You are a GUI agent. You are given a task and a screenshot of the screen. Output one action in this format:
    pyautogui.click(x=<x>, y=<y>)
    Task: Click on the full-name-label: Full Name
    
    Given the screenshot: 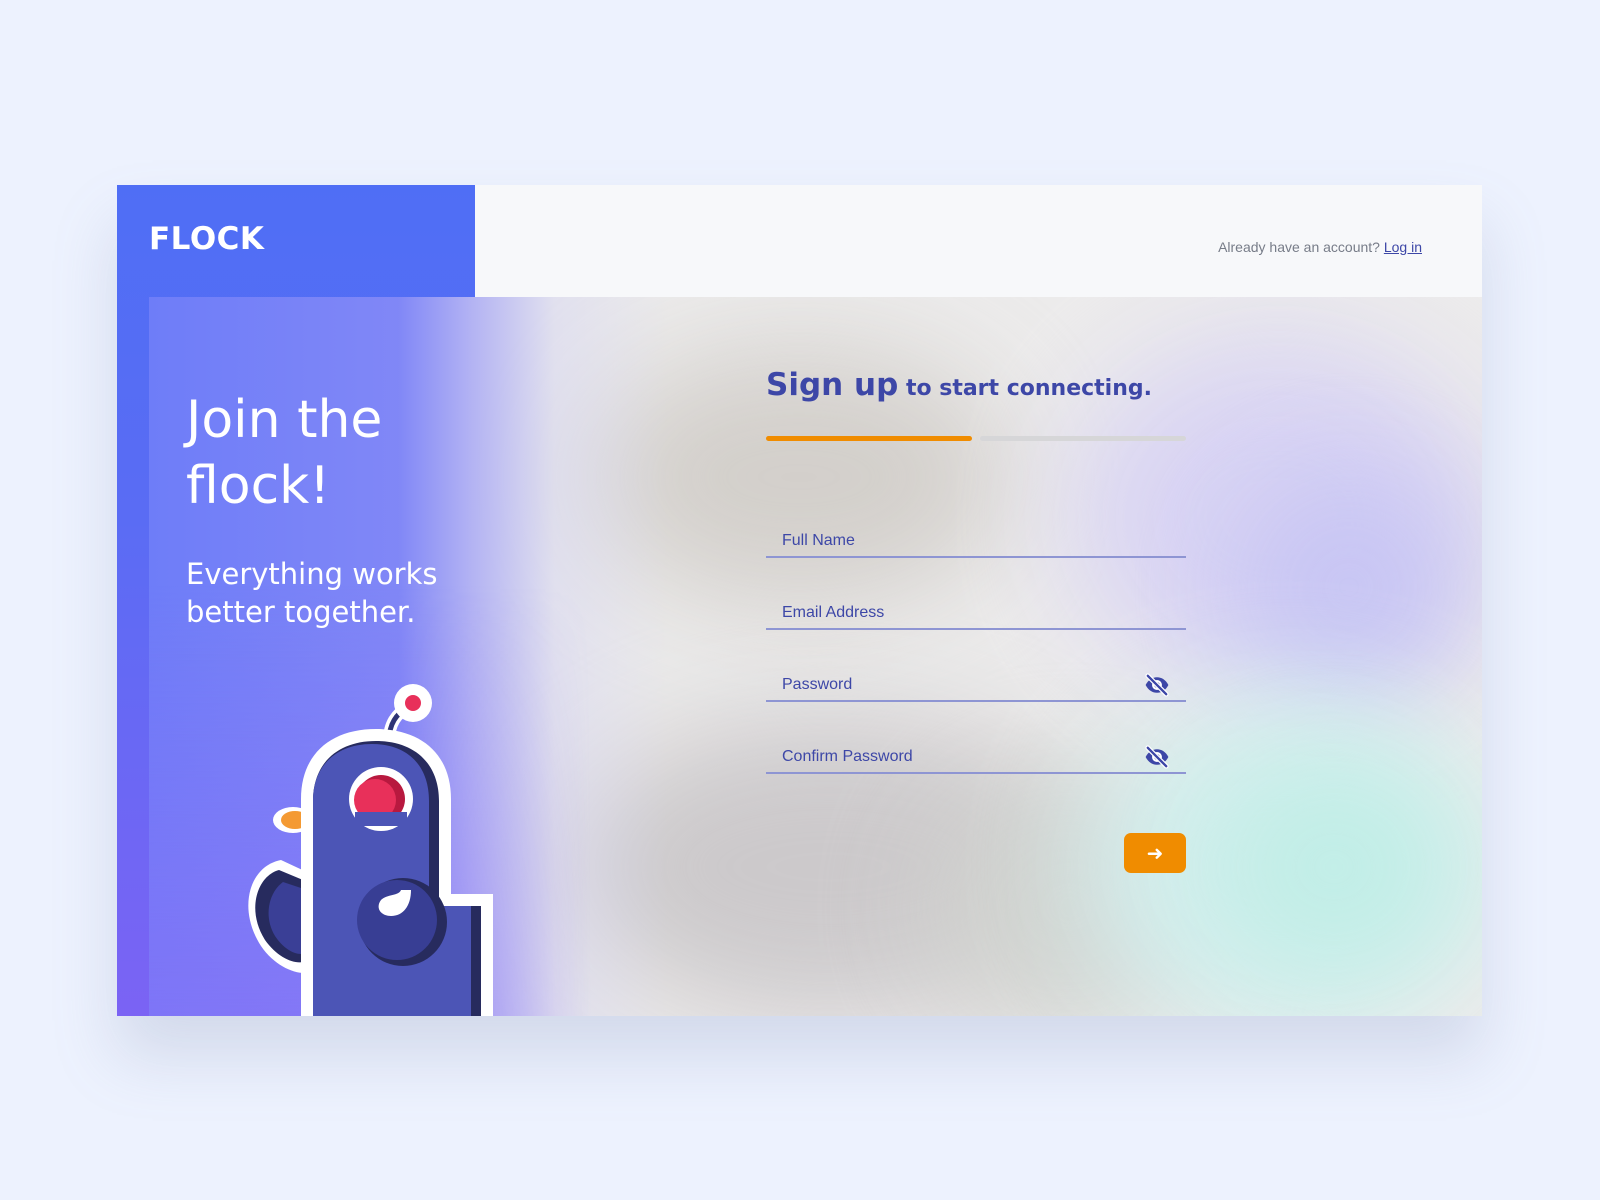 What is the action you would take?
    pyautogui.click(x=818, y=540)
    